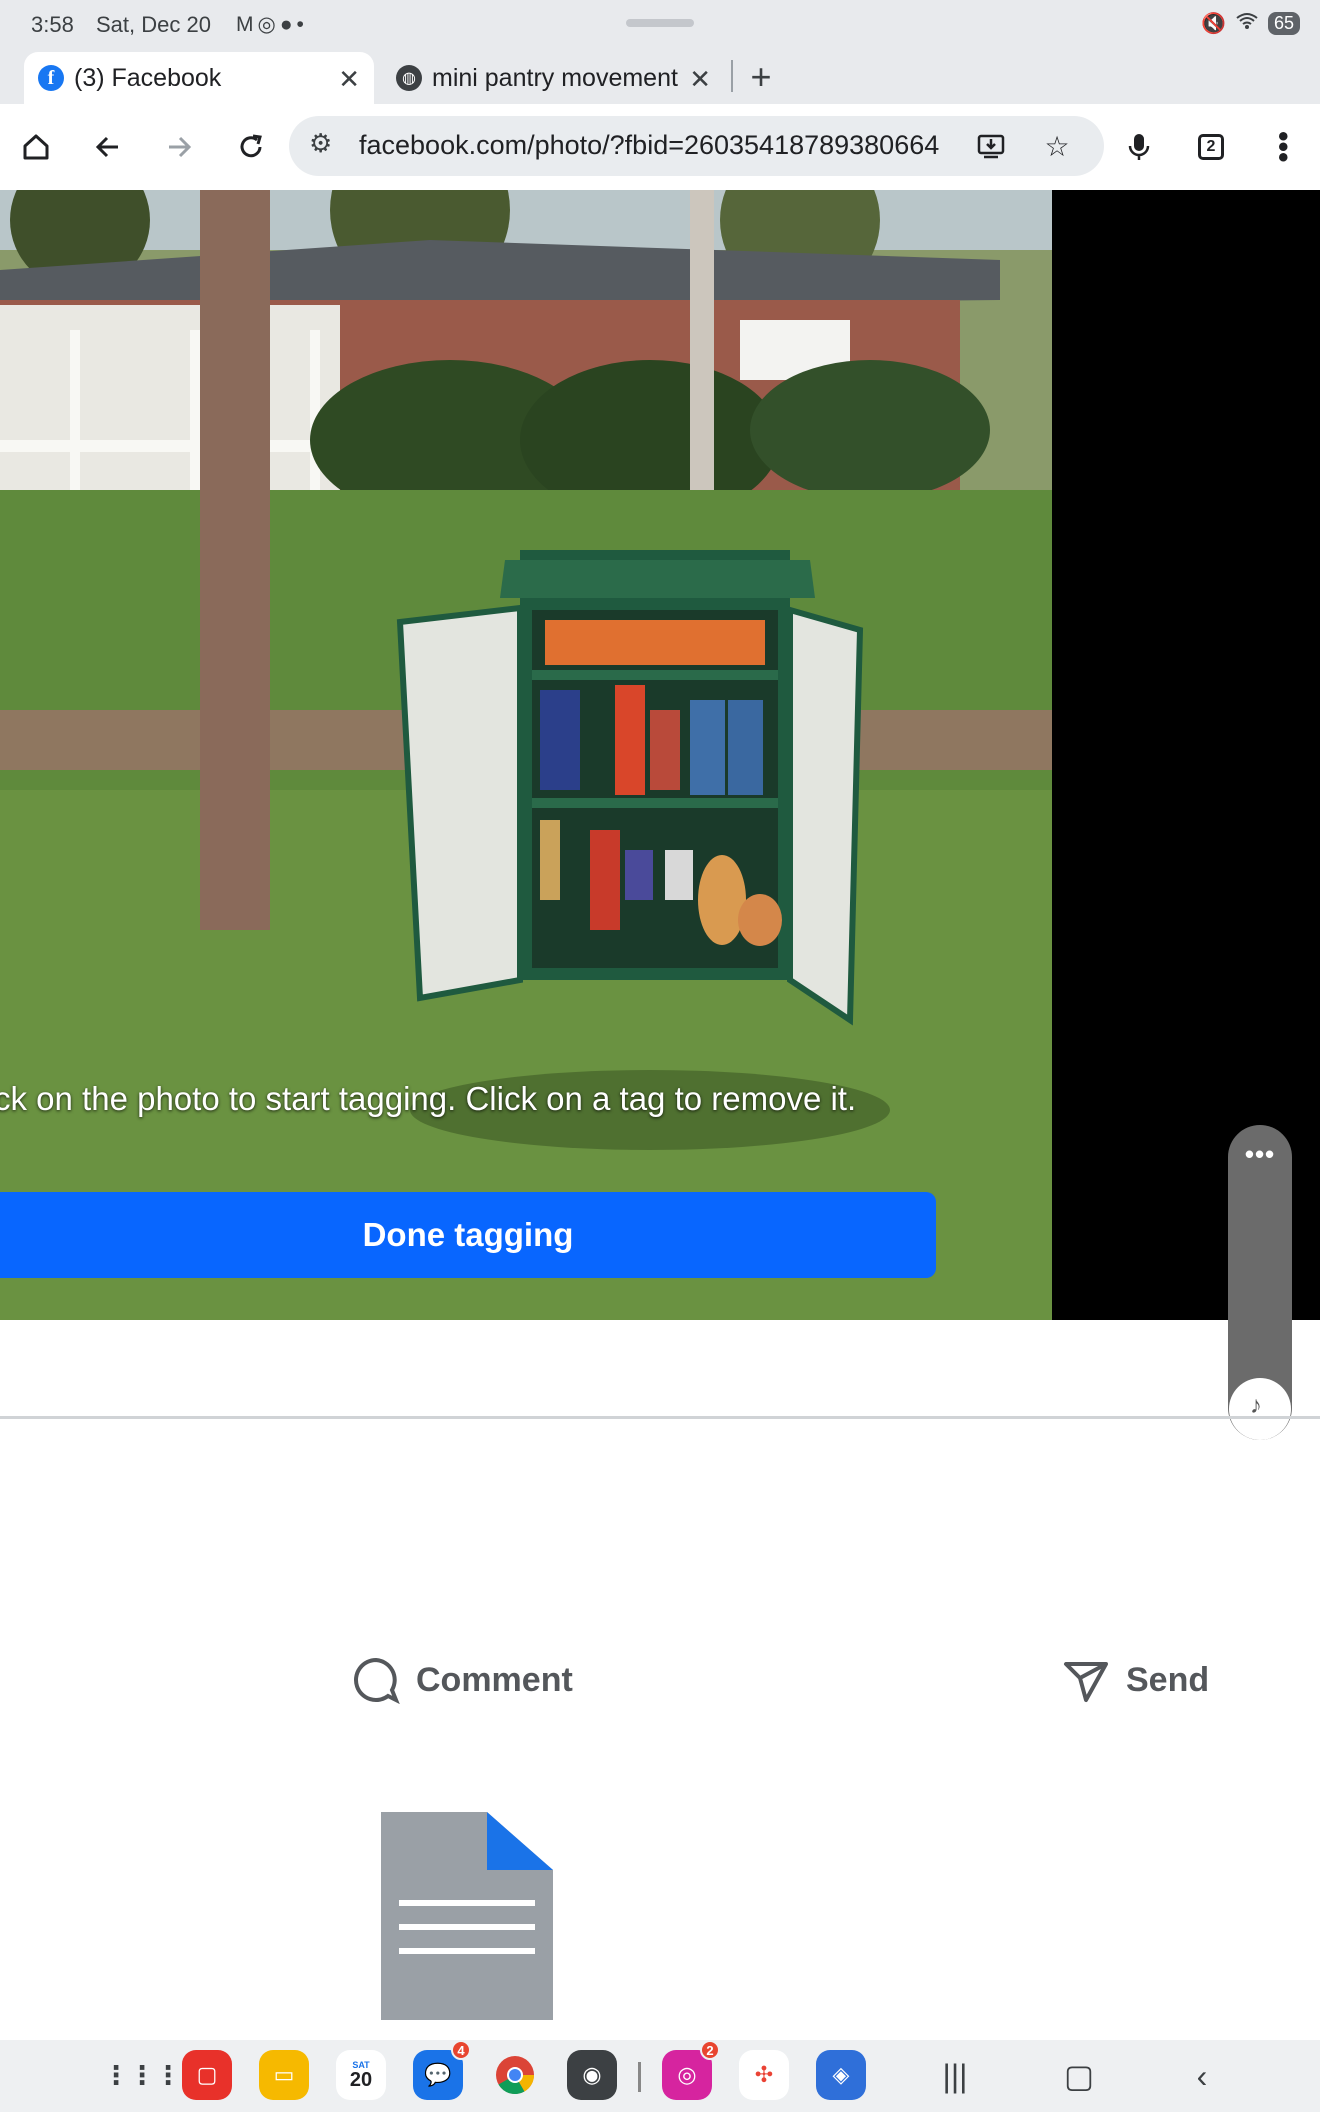  I want to click on tab-title: (3) Facebook, so click(148, 77).